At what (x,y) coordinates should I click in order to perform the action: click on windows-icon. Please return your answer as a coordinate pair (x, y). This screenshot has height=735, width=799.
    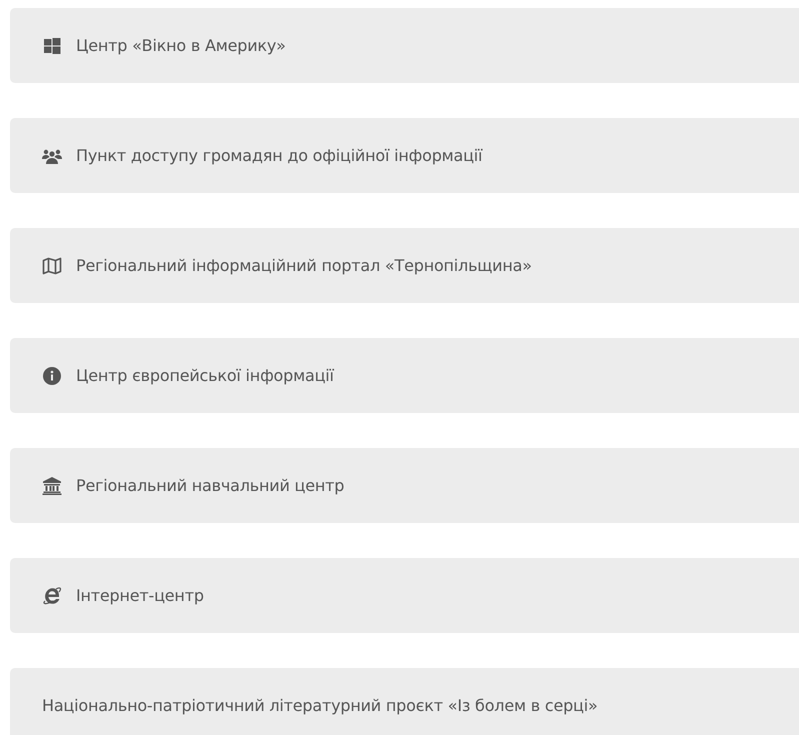
    Looking at the image, I should click on (52, 46).